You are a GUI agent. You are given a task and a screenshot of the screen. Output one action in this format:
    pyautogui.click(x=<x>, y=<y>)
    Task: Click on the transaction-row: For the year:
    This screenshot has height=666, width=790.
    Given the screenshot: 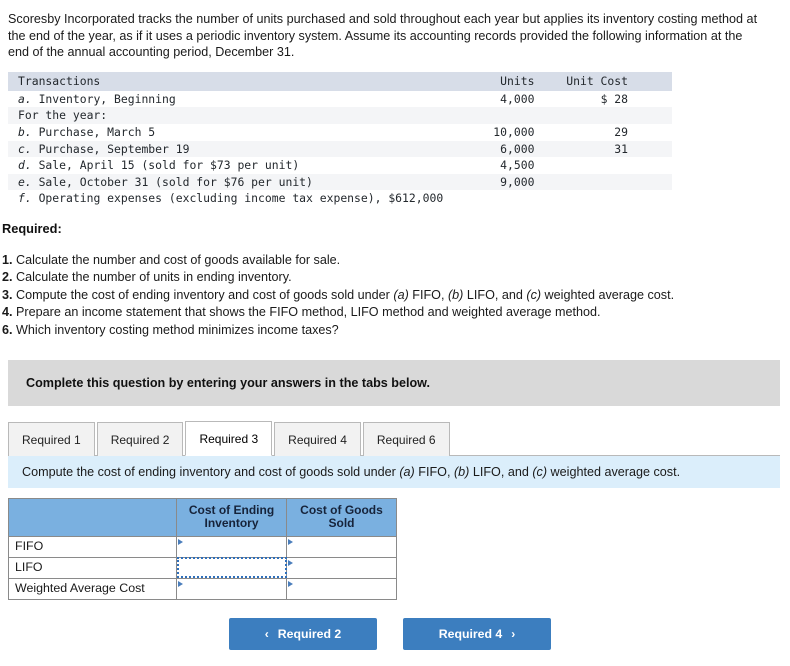 What is the action you would take?
    pyautogui.click(x=340, y=115)
    